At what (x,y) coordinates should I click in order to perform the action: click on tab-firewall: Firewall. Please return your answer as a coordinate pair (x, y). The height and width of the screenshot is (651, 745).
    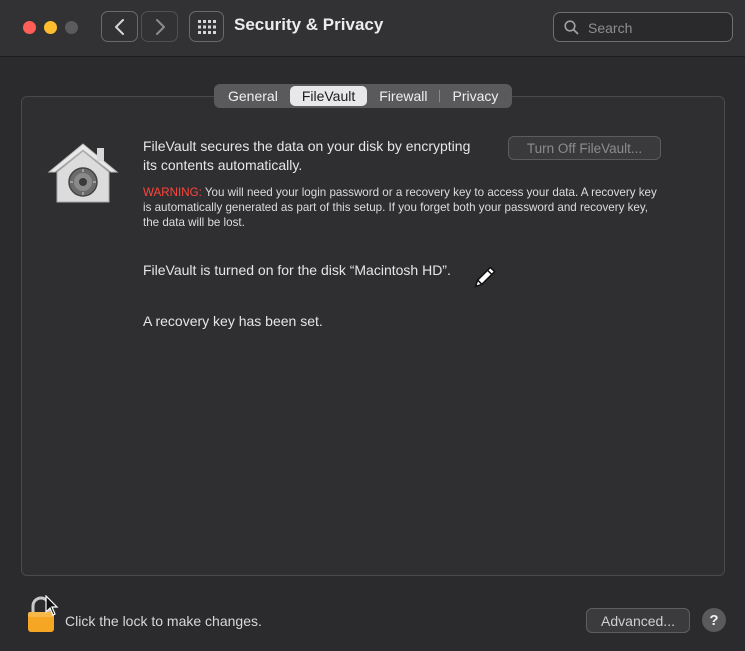
    Looking at the image, I should click on (403, 96).